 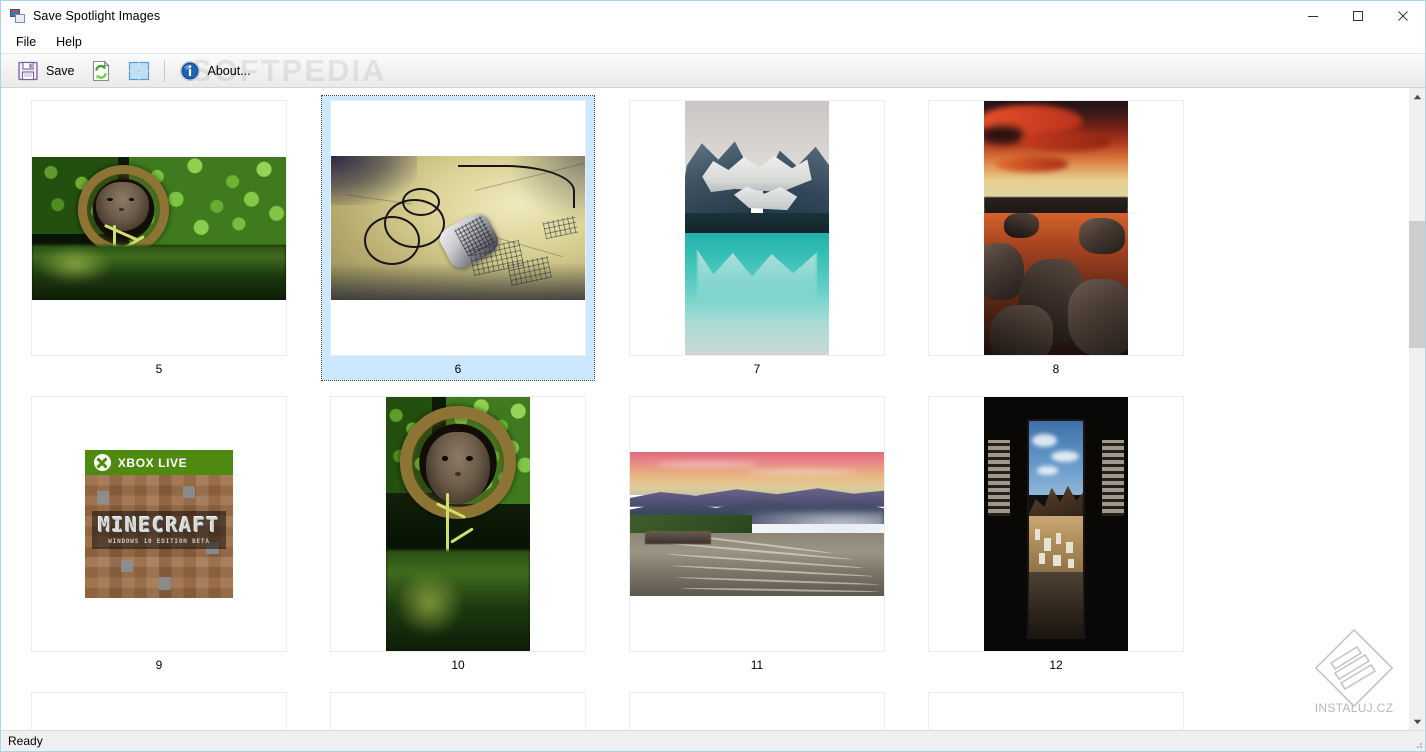 I want to click on thumbnail-item: 8, so click(x=1056, y=238).